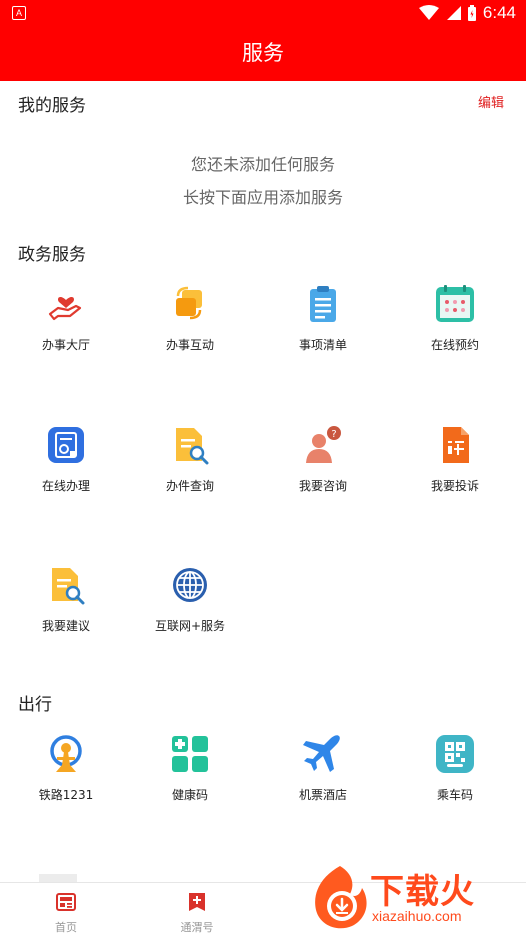  I want to click on document-search-icon, so click(192, 446).